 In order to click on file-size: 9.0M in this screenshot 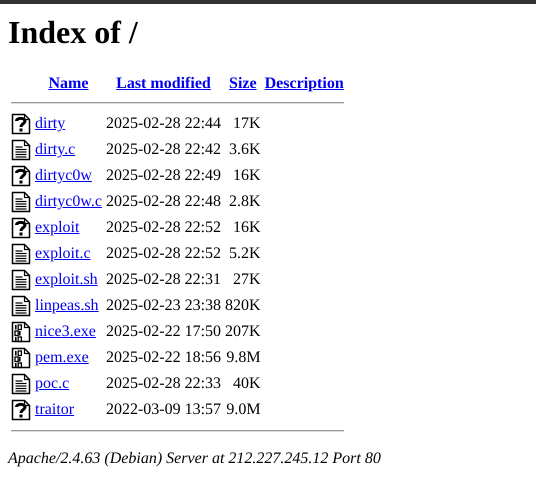, I will do `click(243, 409)`.